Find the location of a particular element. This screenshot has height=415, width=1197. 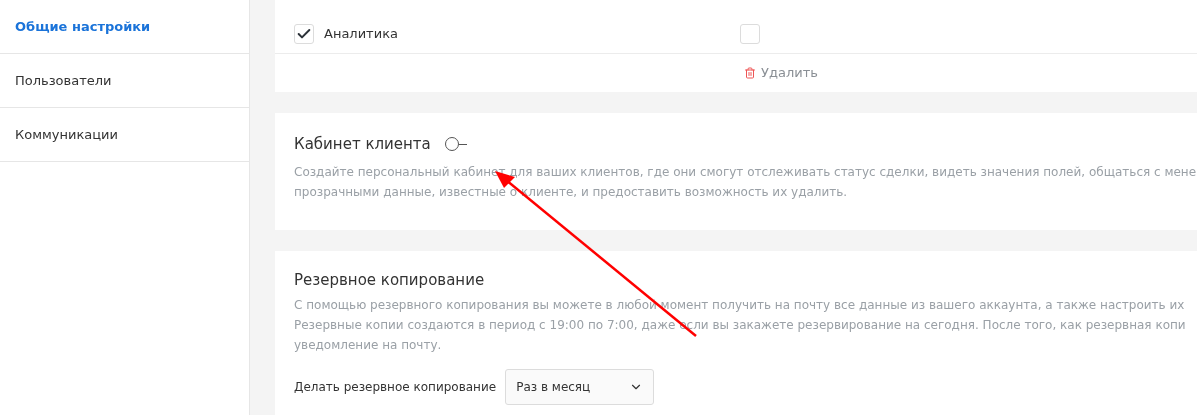

section-title: Кабинет клиента is located at coordinates (362, 144).